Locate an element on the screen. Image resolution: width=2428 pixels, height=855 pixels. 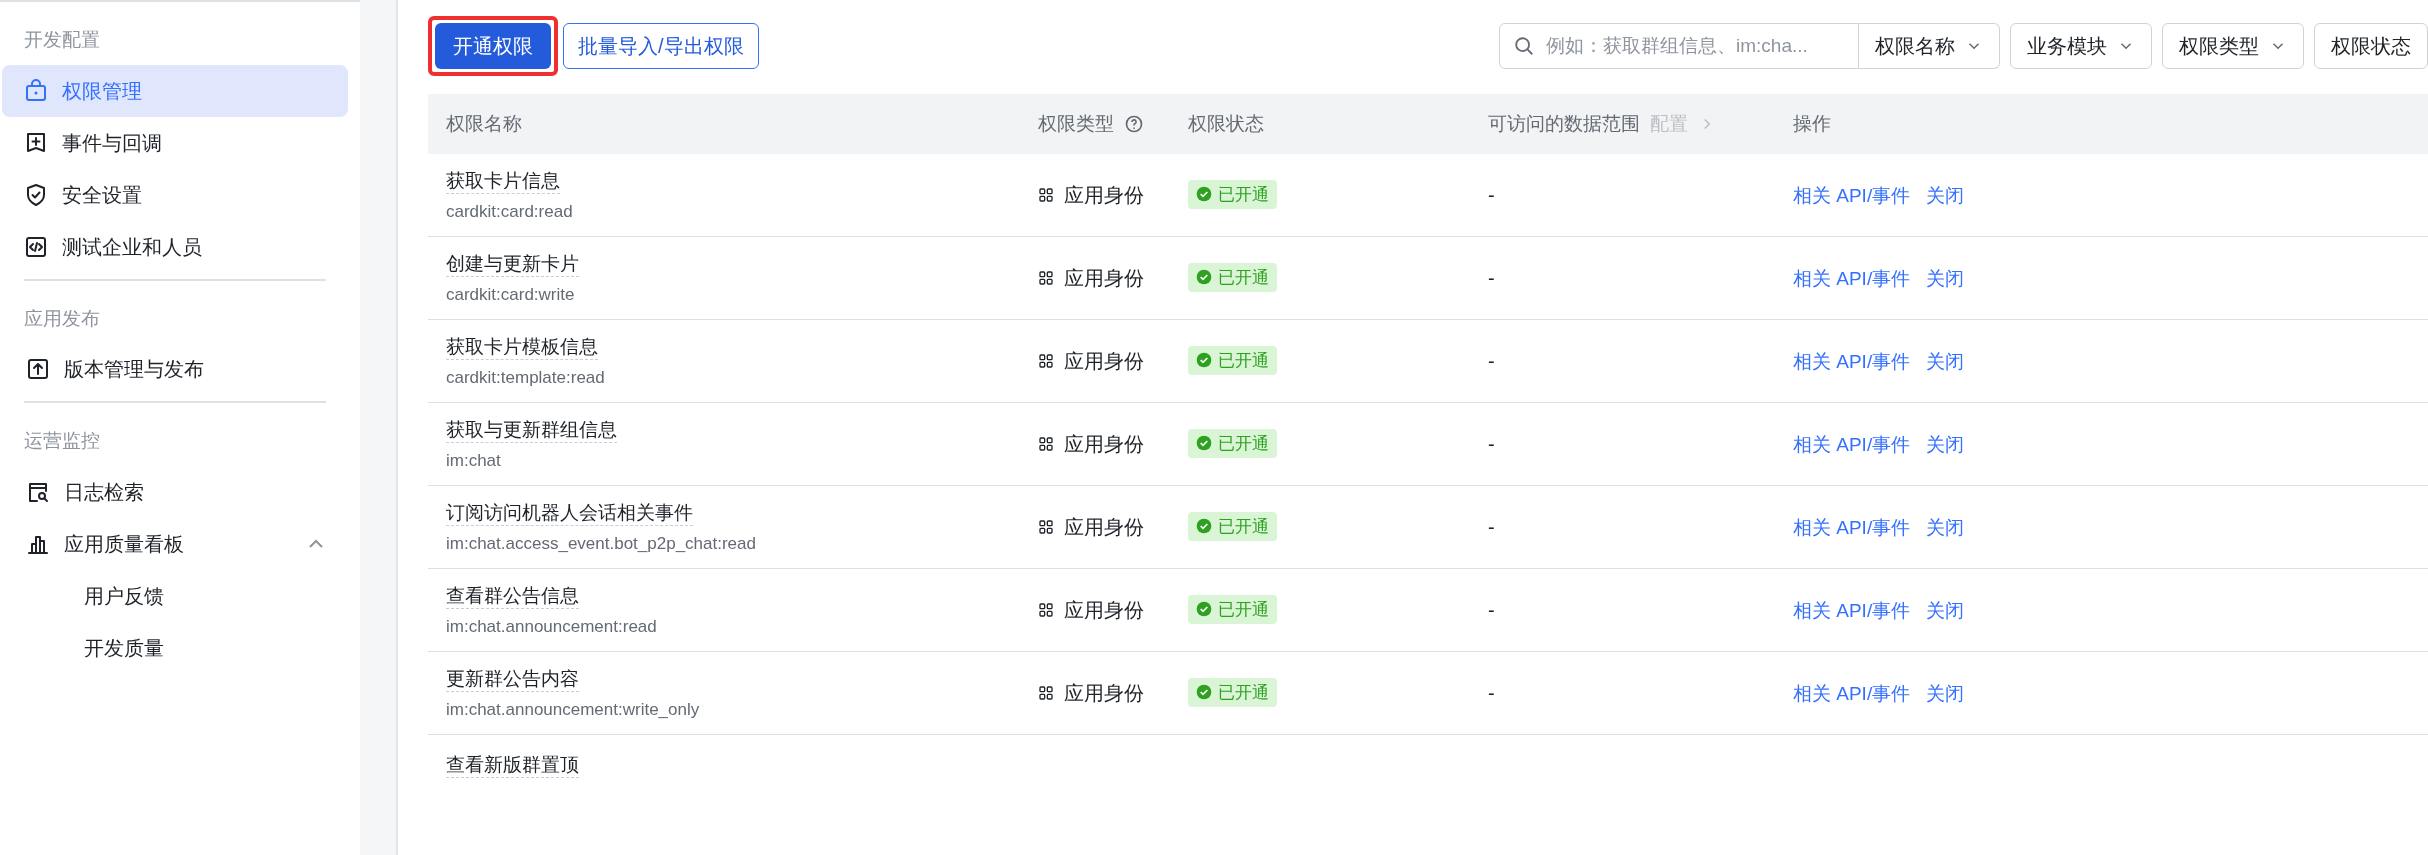
permission-code: im:chat.access_event.bot_p2p_chat:read is located at coordinates (601, 544).